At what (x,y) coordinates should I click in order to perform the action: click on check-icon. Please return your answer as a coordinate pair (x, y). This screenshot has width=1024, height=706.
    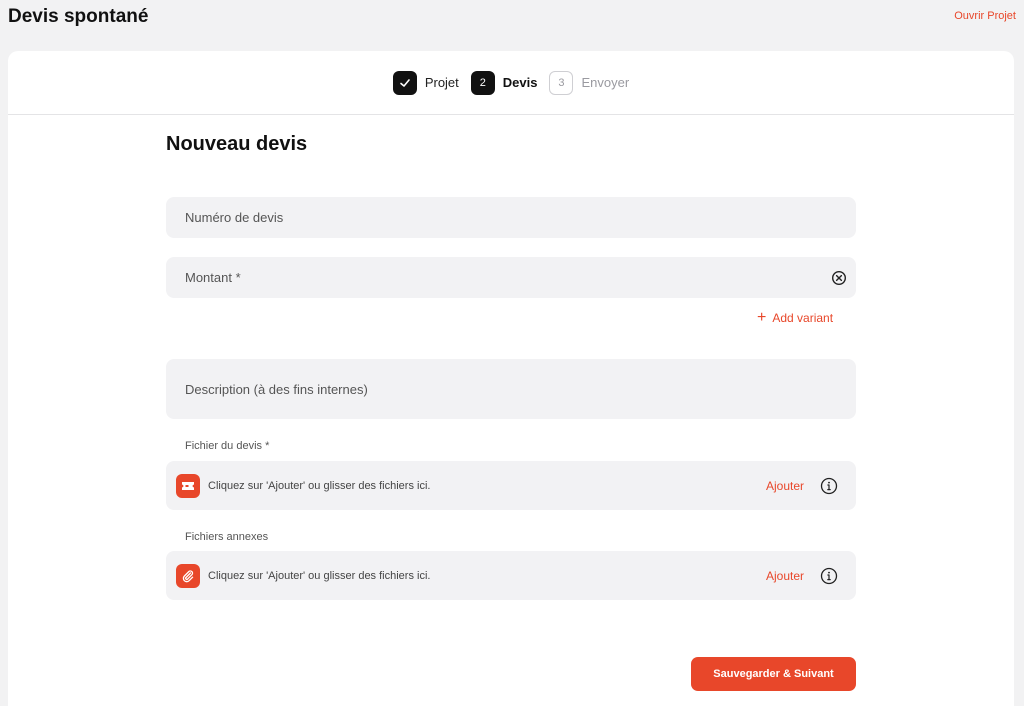
    Looking at the image, I should click on (405, 82).